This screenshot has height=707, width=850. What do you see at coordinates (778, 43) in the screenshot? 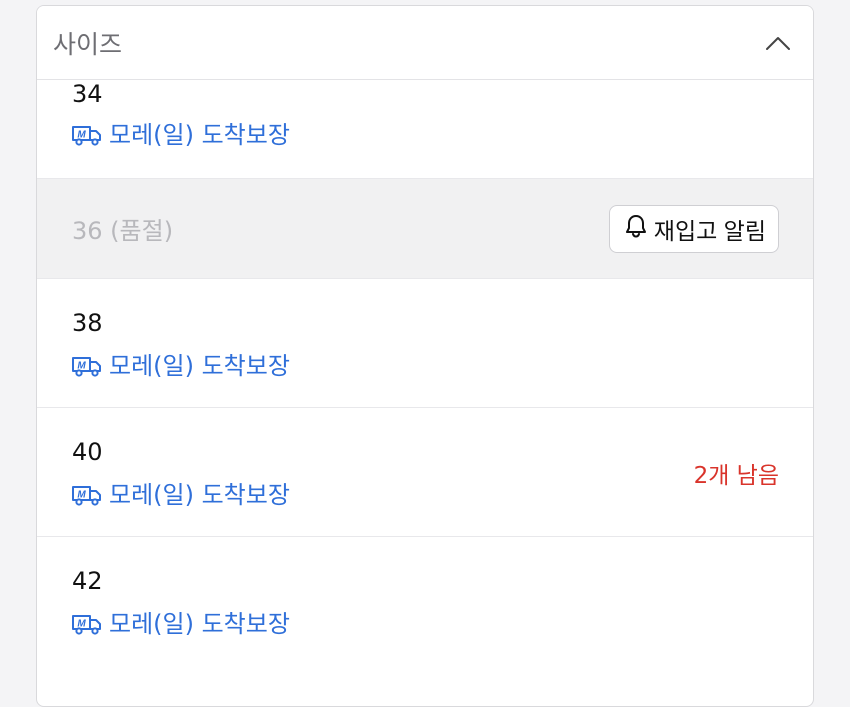
I see `chevron-up-icon` at bounding box center [778, 43].